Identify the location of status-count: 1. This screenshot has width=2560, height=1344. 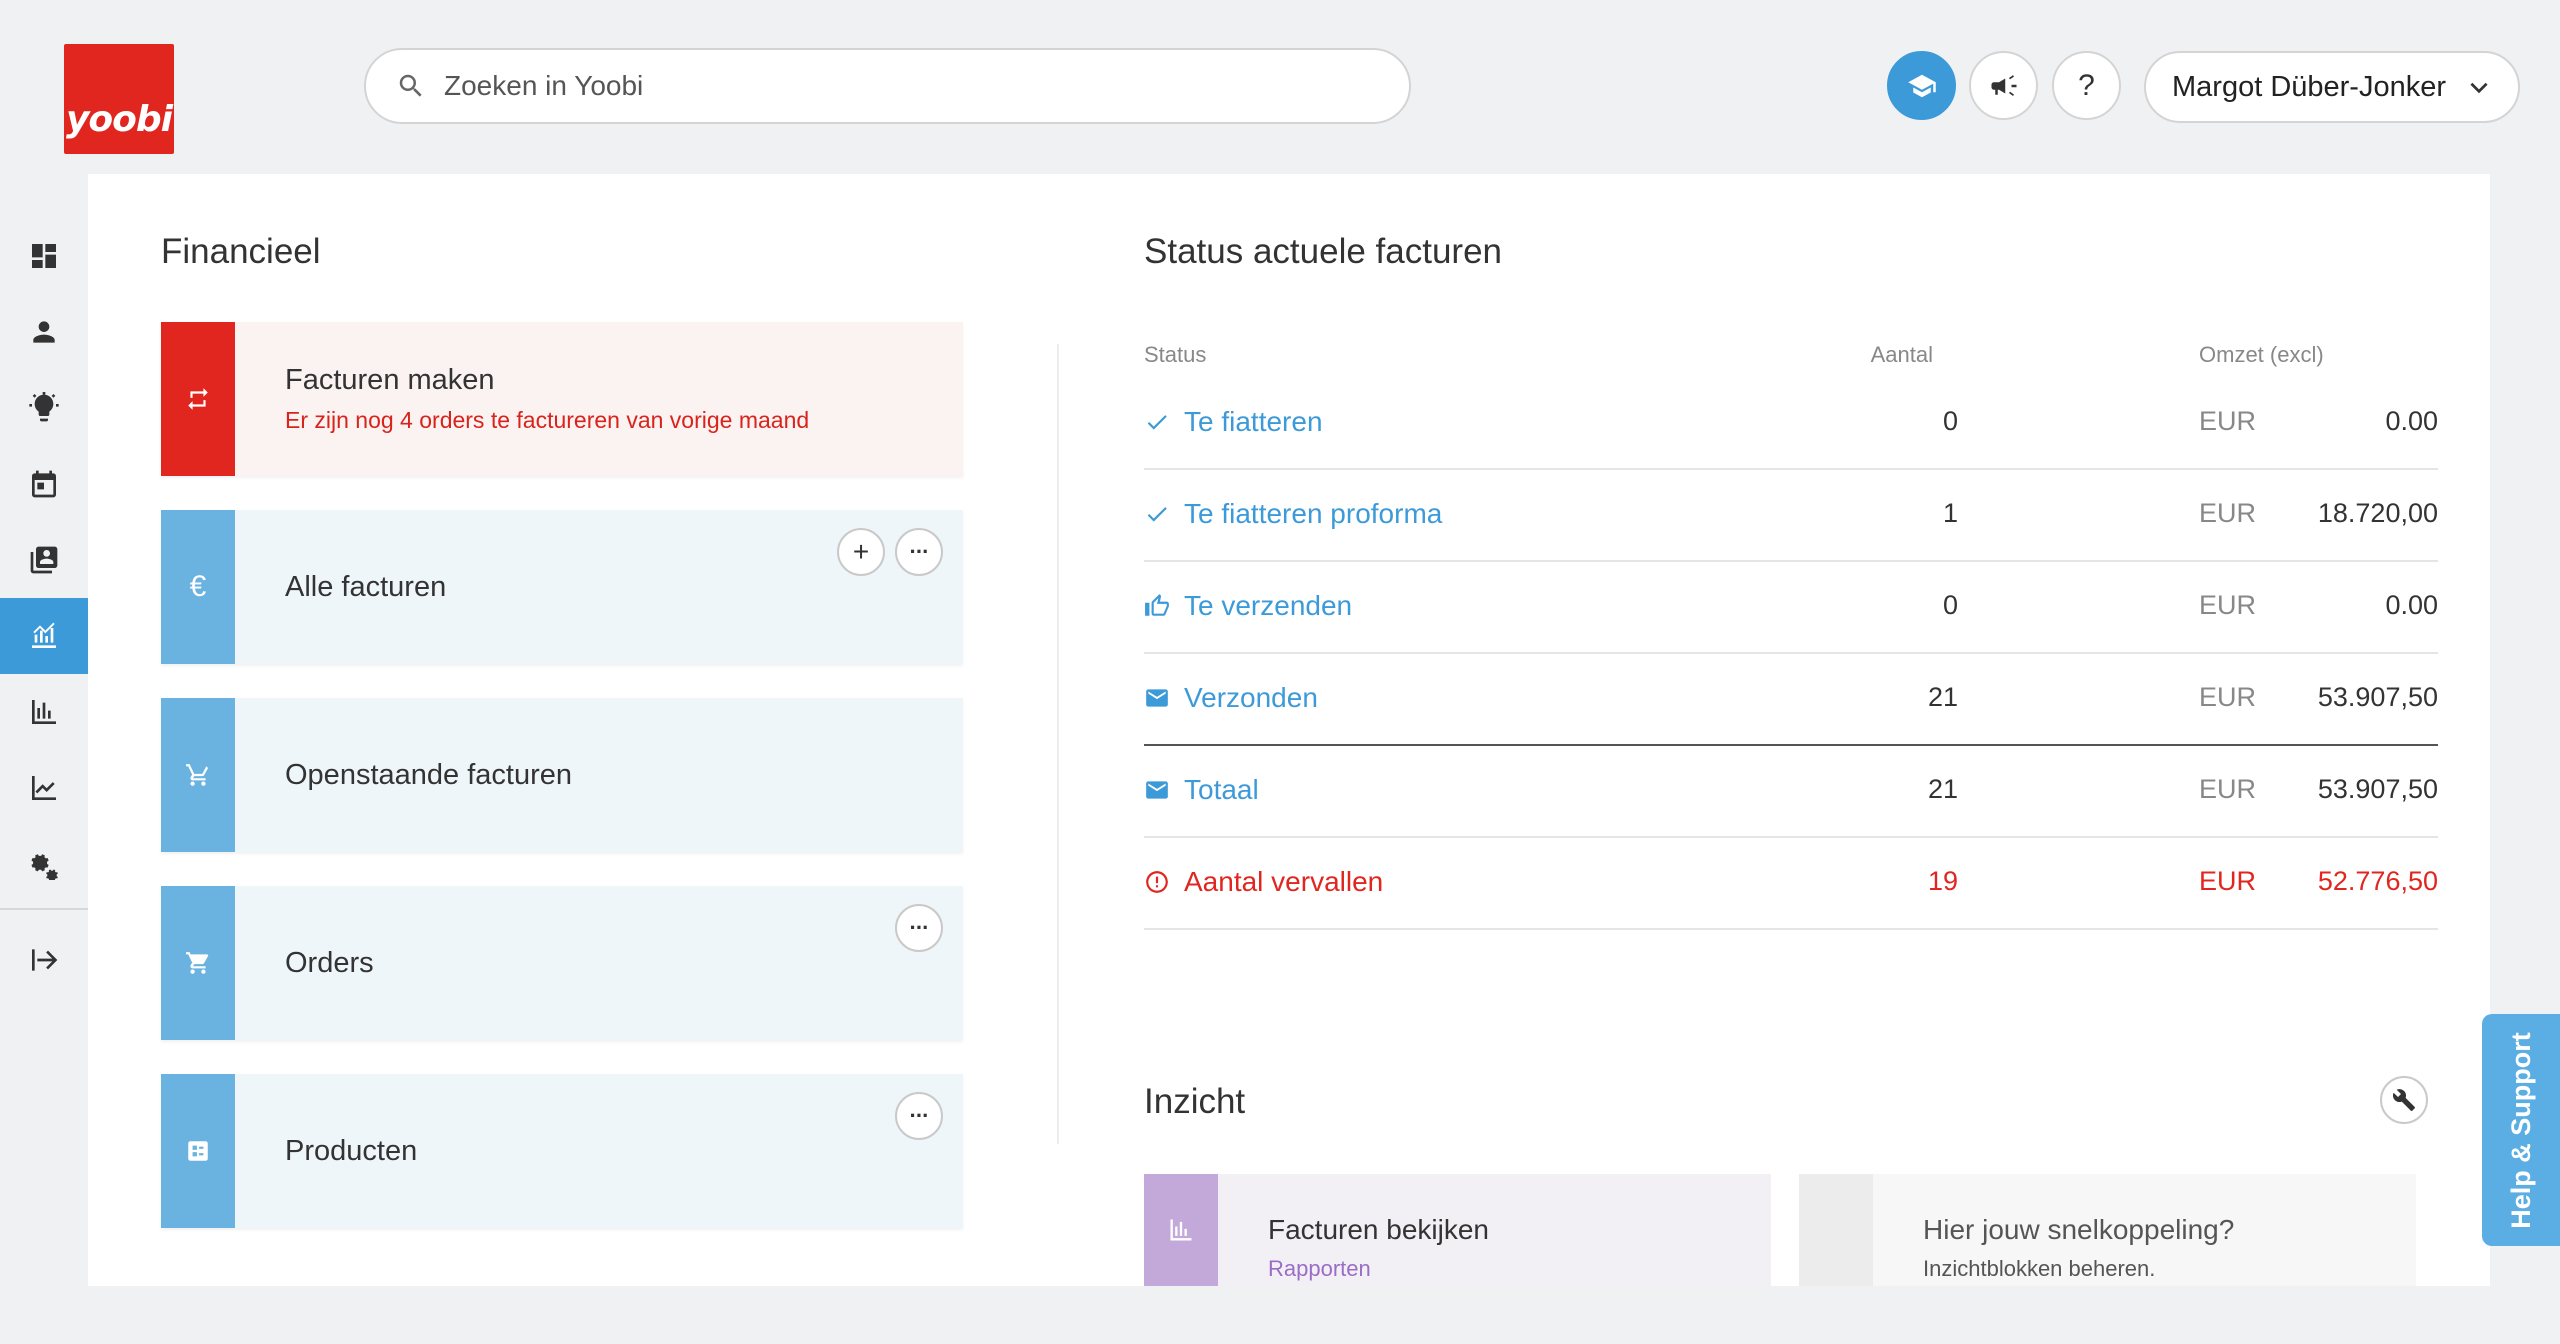
(1950, 513).